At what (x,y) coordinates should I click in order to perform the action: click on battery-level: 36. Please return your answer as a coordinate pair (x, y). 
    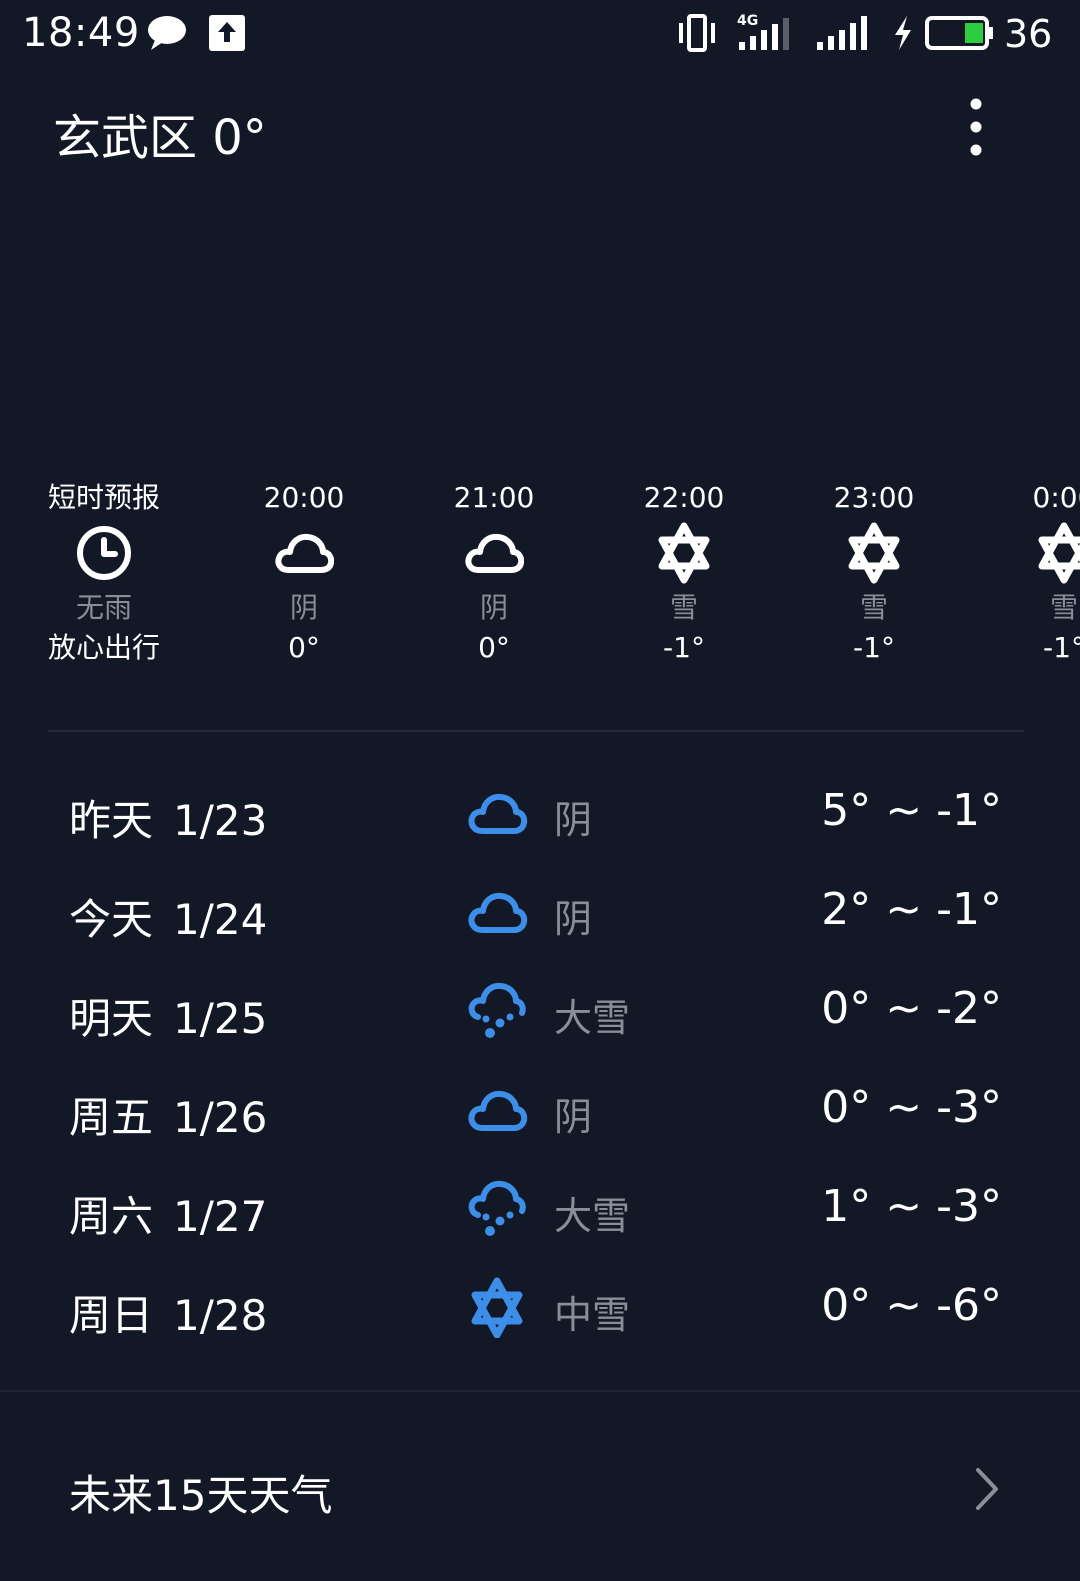
    Looking at the image, I should click on (1028, 34).